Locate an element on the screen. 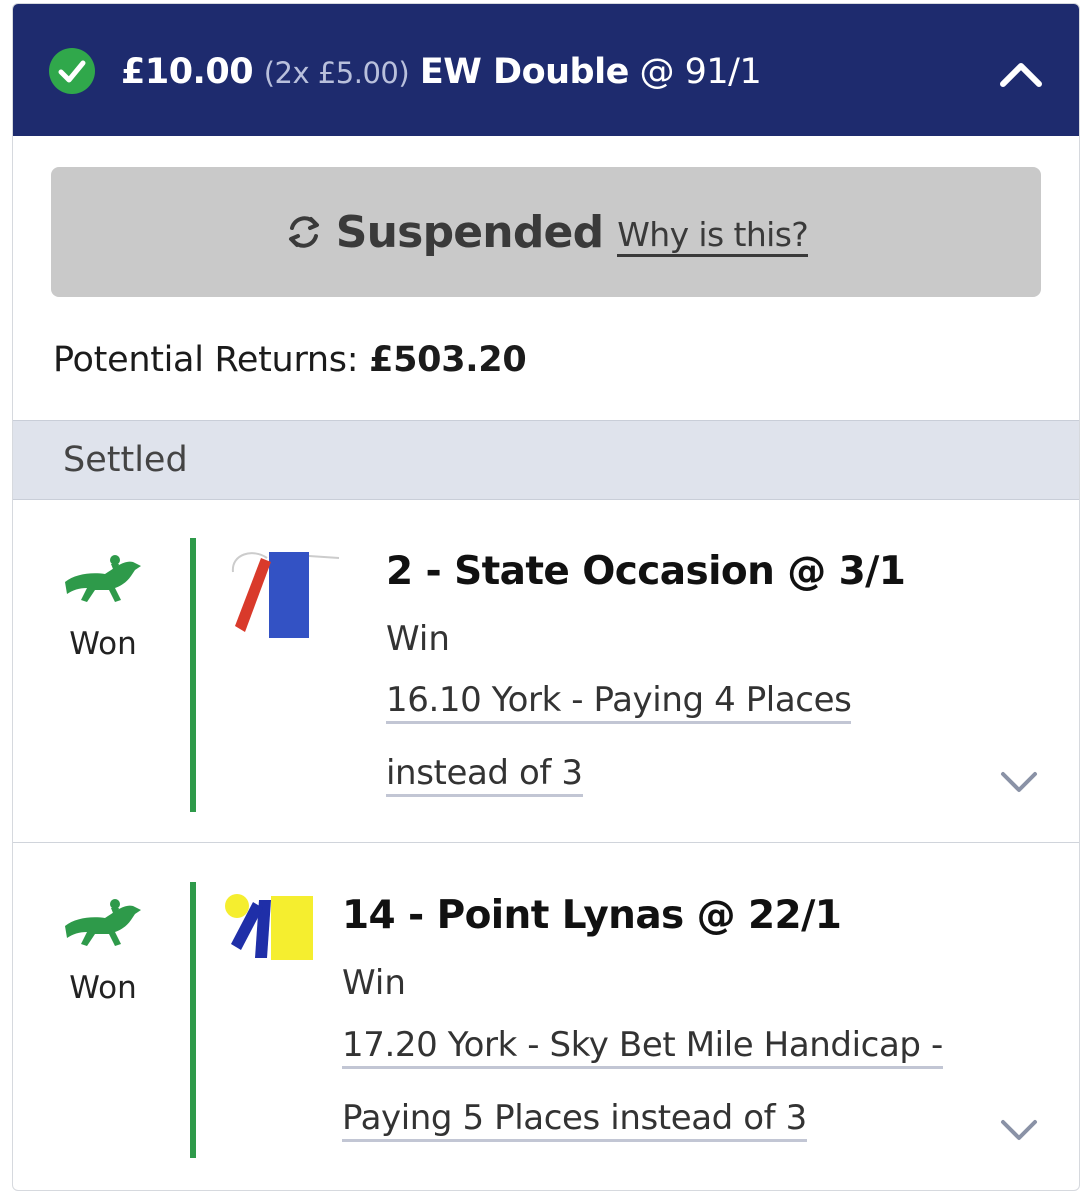  bet-type: EW Double is located at coordinates (524, 72).